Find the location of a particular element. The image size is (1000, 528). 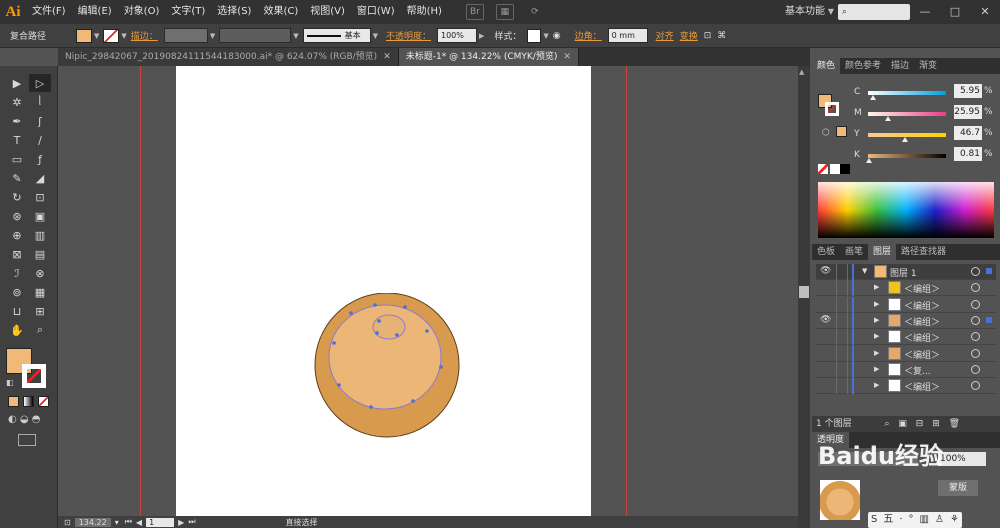

color-mode-button is located at coordinates (13, 401).